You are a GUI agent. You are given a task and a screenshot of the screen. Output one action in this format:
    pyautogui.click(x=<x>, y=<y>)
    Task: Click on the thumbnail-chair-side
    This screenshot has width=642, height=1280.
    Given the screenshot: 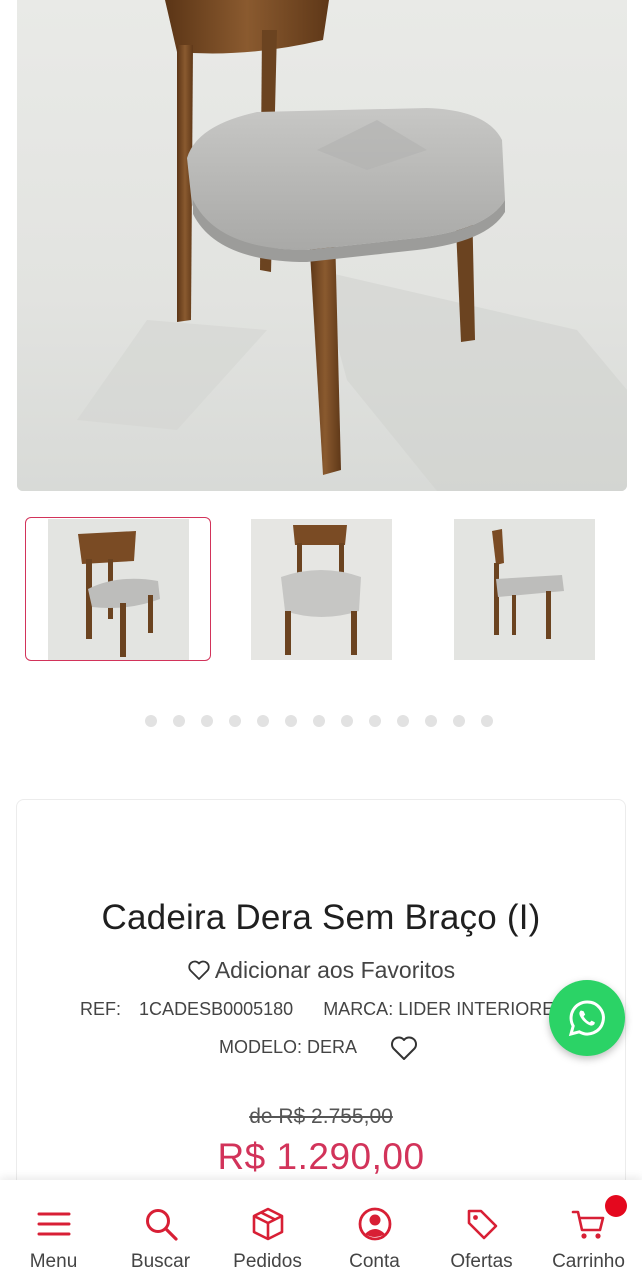 What is the action you would take?
    pyautogui.click(x=524, y=589)
    